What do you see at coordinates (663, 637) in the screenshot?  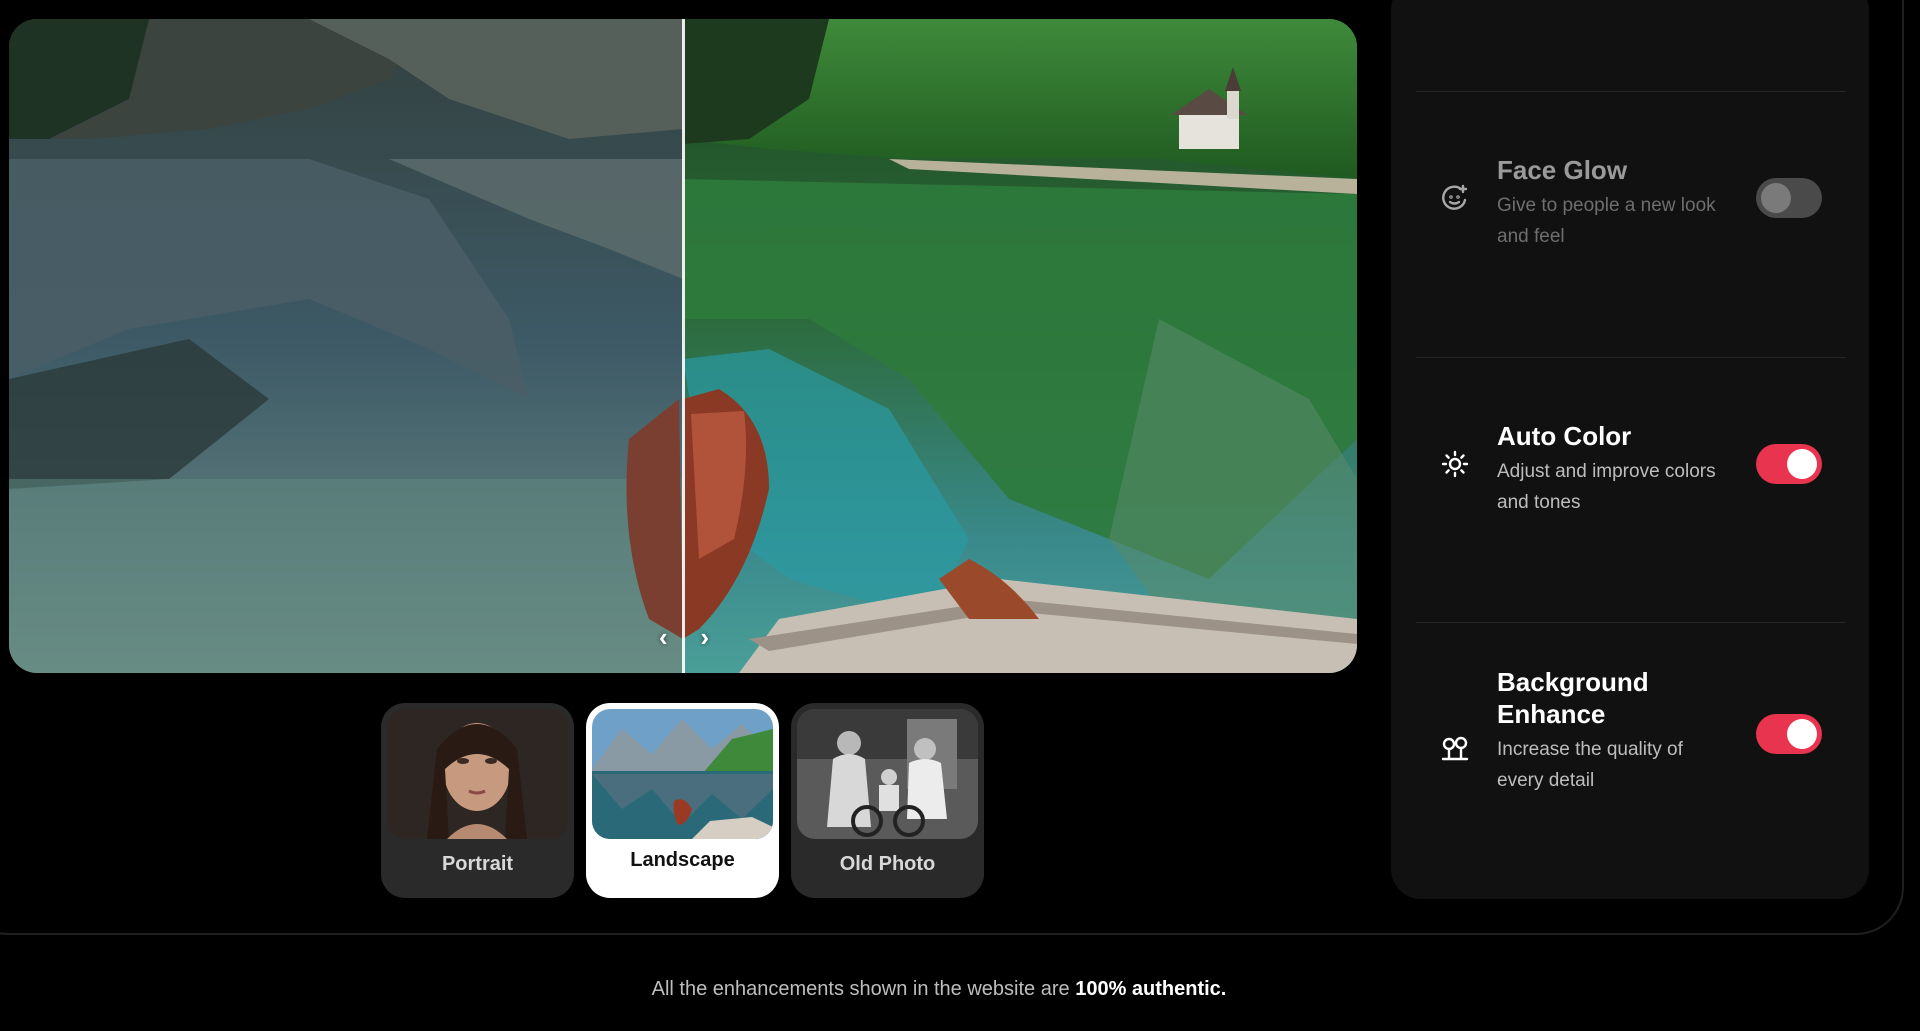 I see `chevron-left-icon: ‹` at bounding box center [663, 637].